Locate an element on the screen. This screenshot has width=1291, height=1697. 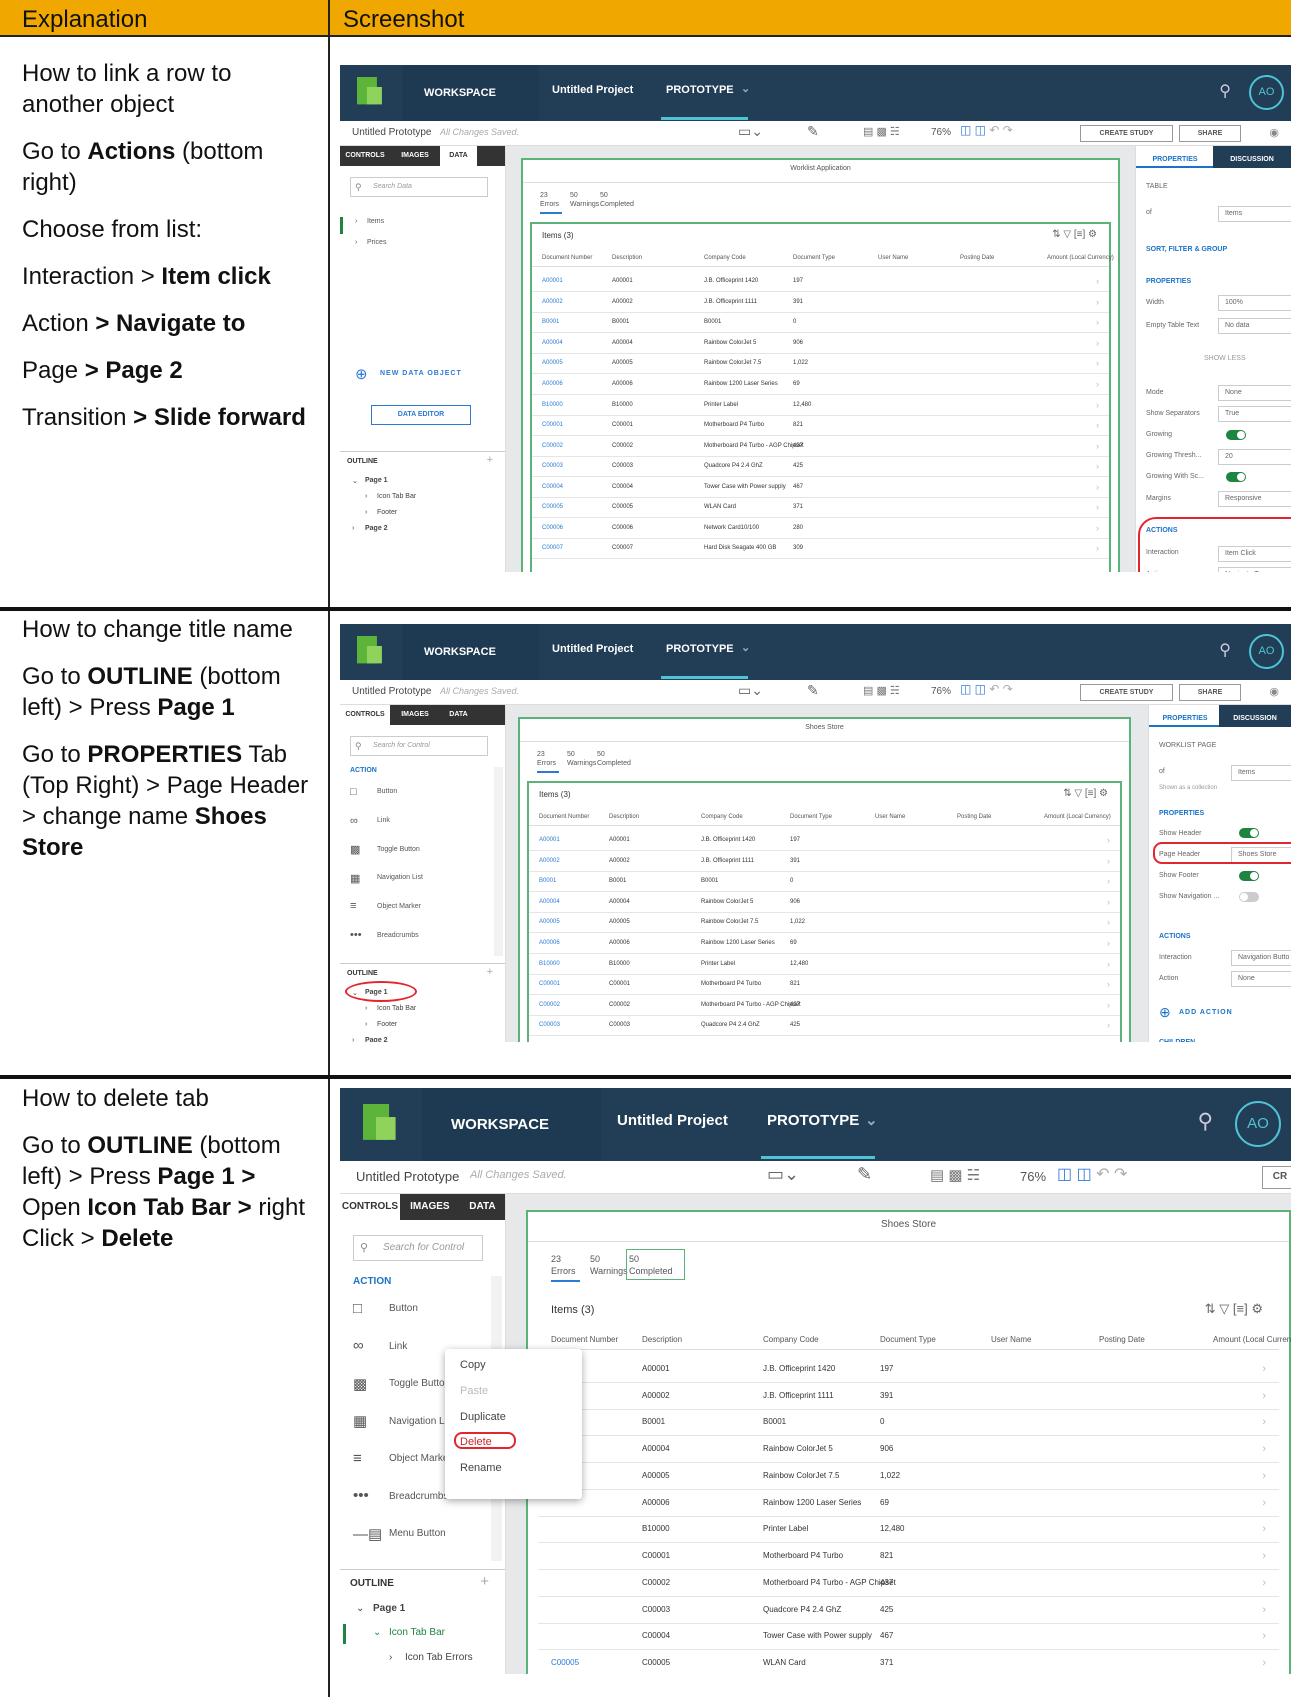
table-row: C00007 C00007 Hard Disk Seagate 400 GB 309 › is located at coordinates (820, 548).